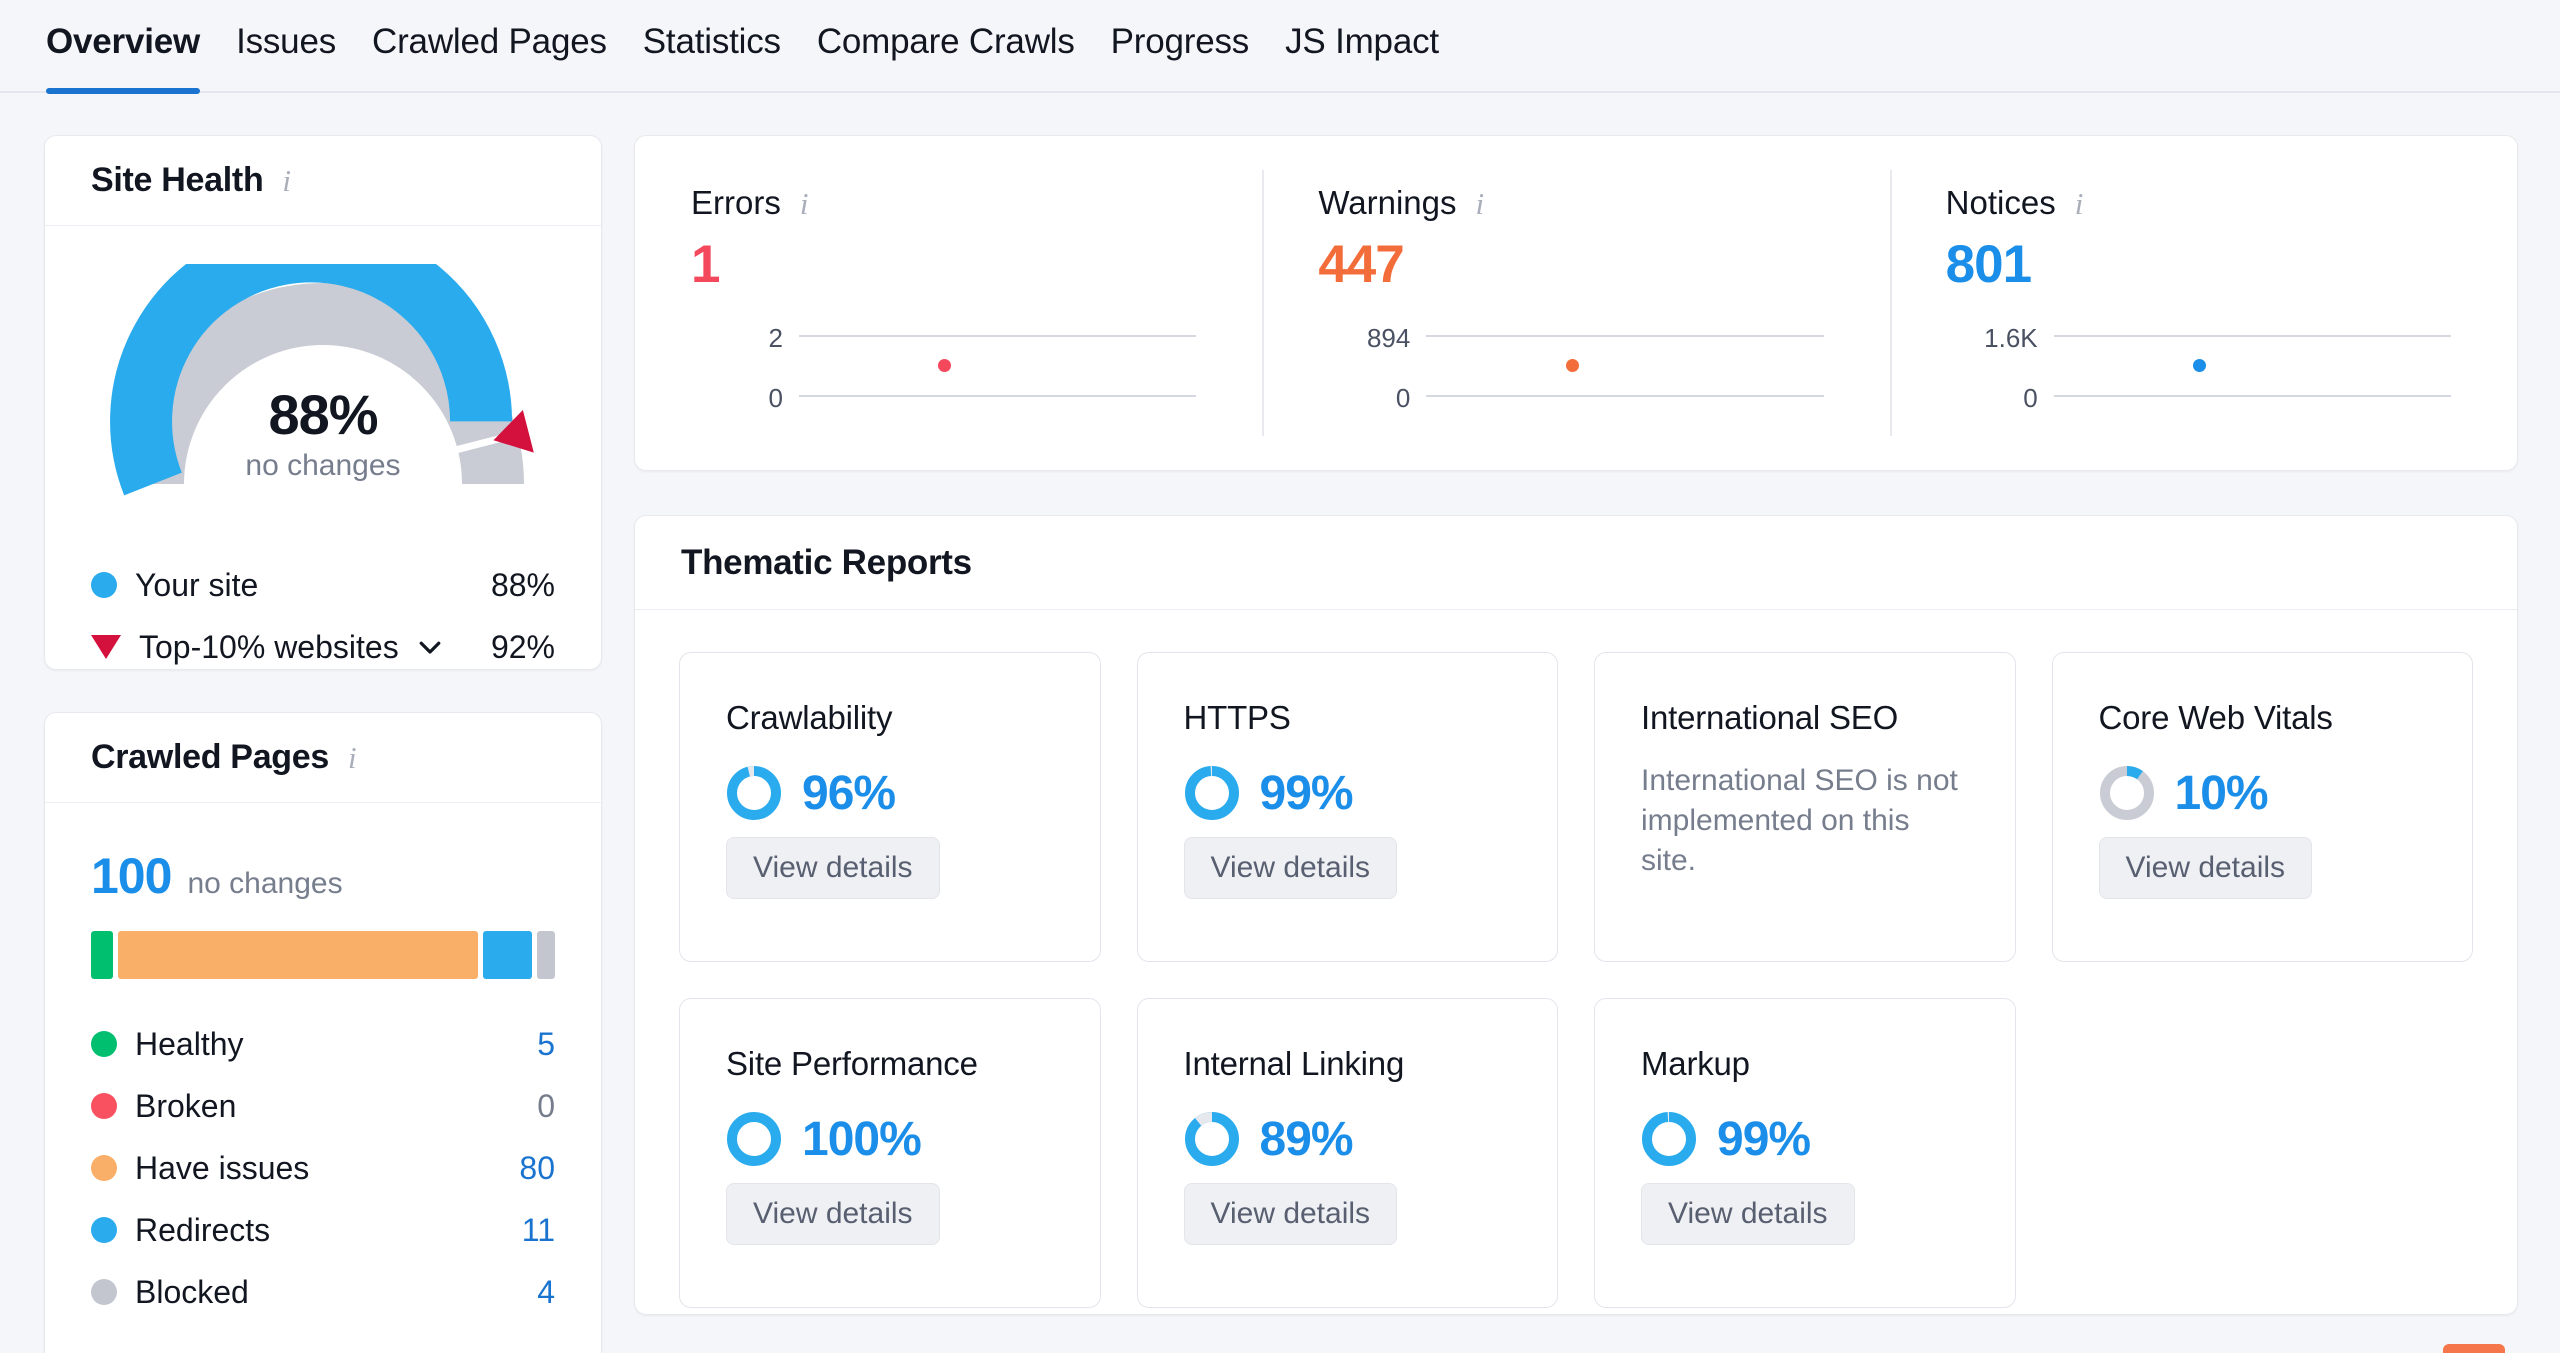 This screenshot has height=1353, width=2560. I want to click on stat-header: Warnings i, so click(1575, 203).